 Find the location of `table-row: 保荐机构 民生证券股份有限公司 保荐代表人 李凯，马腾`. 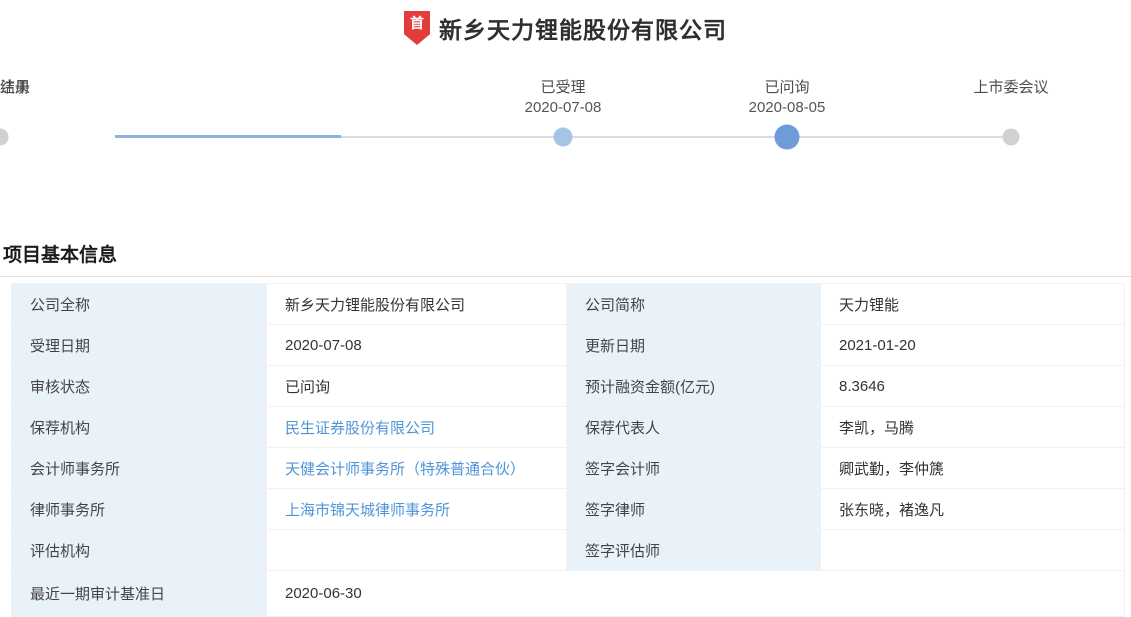

table-row: 保荐机构 民生证券股份有限公司 保荐代表人 李凯，马腾 is located at coordinates (568, 427).